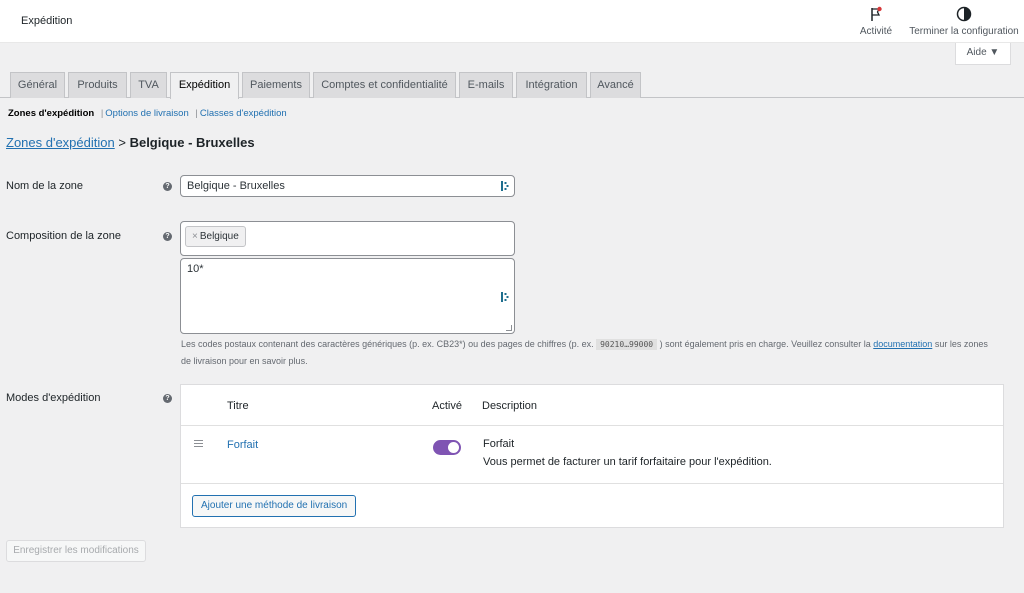 The height and width of the screenshot is (593, 1024). Describe the element at coordinates (276, 85) in the screenshot. I see `tab-payments: Paiements` at that location.